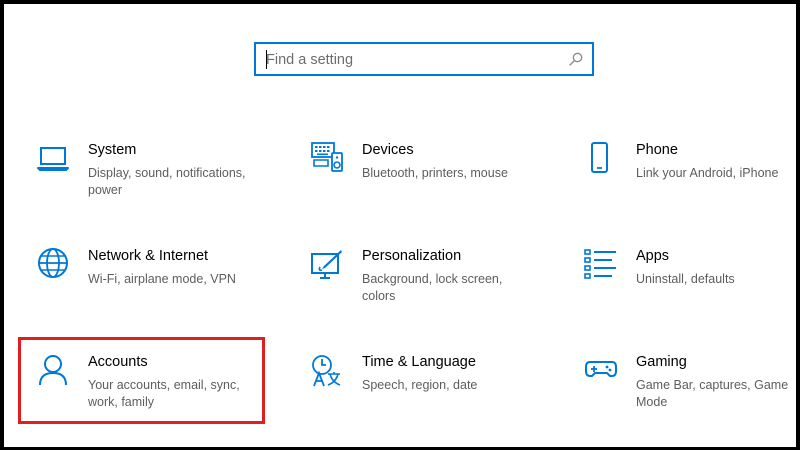  What do you see at coordinates (112, 150) in the screenshot?
I see `tile-title: System` at bounding box center [112, 150].